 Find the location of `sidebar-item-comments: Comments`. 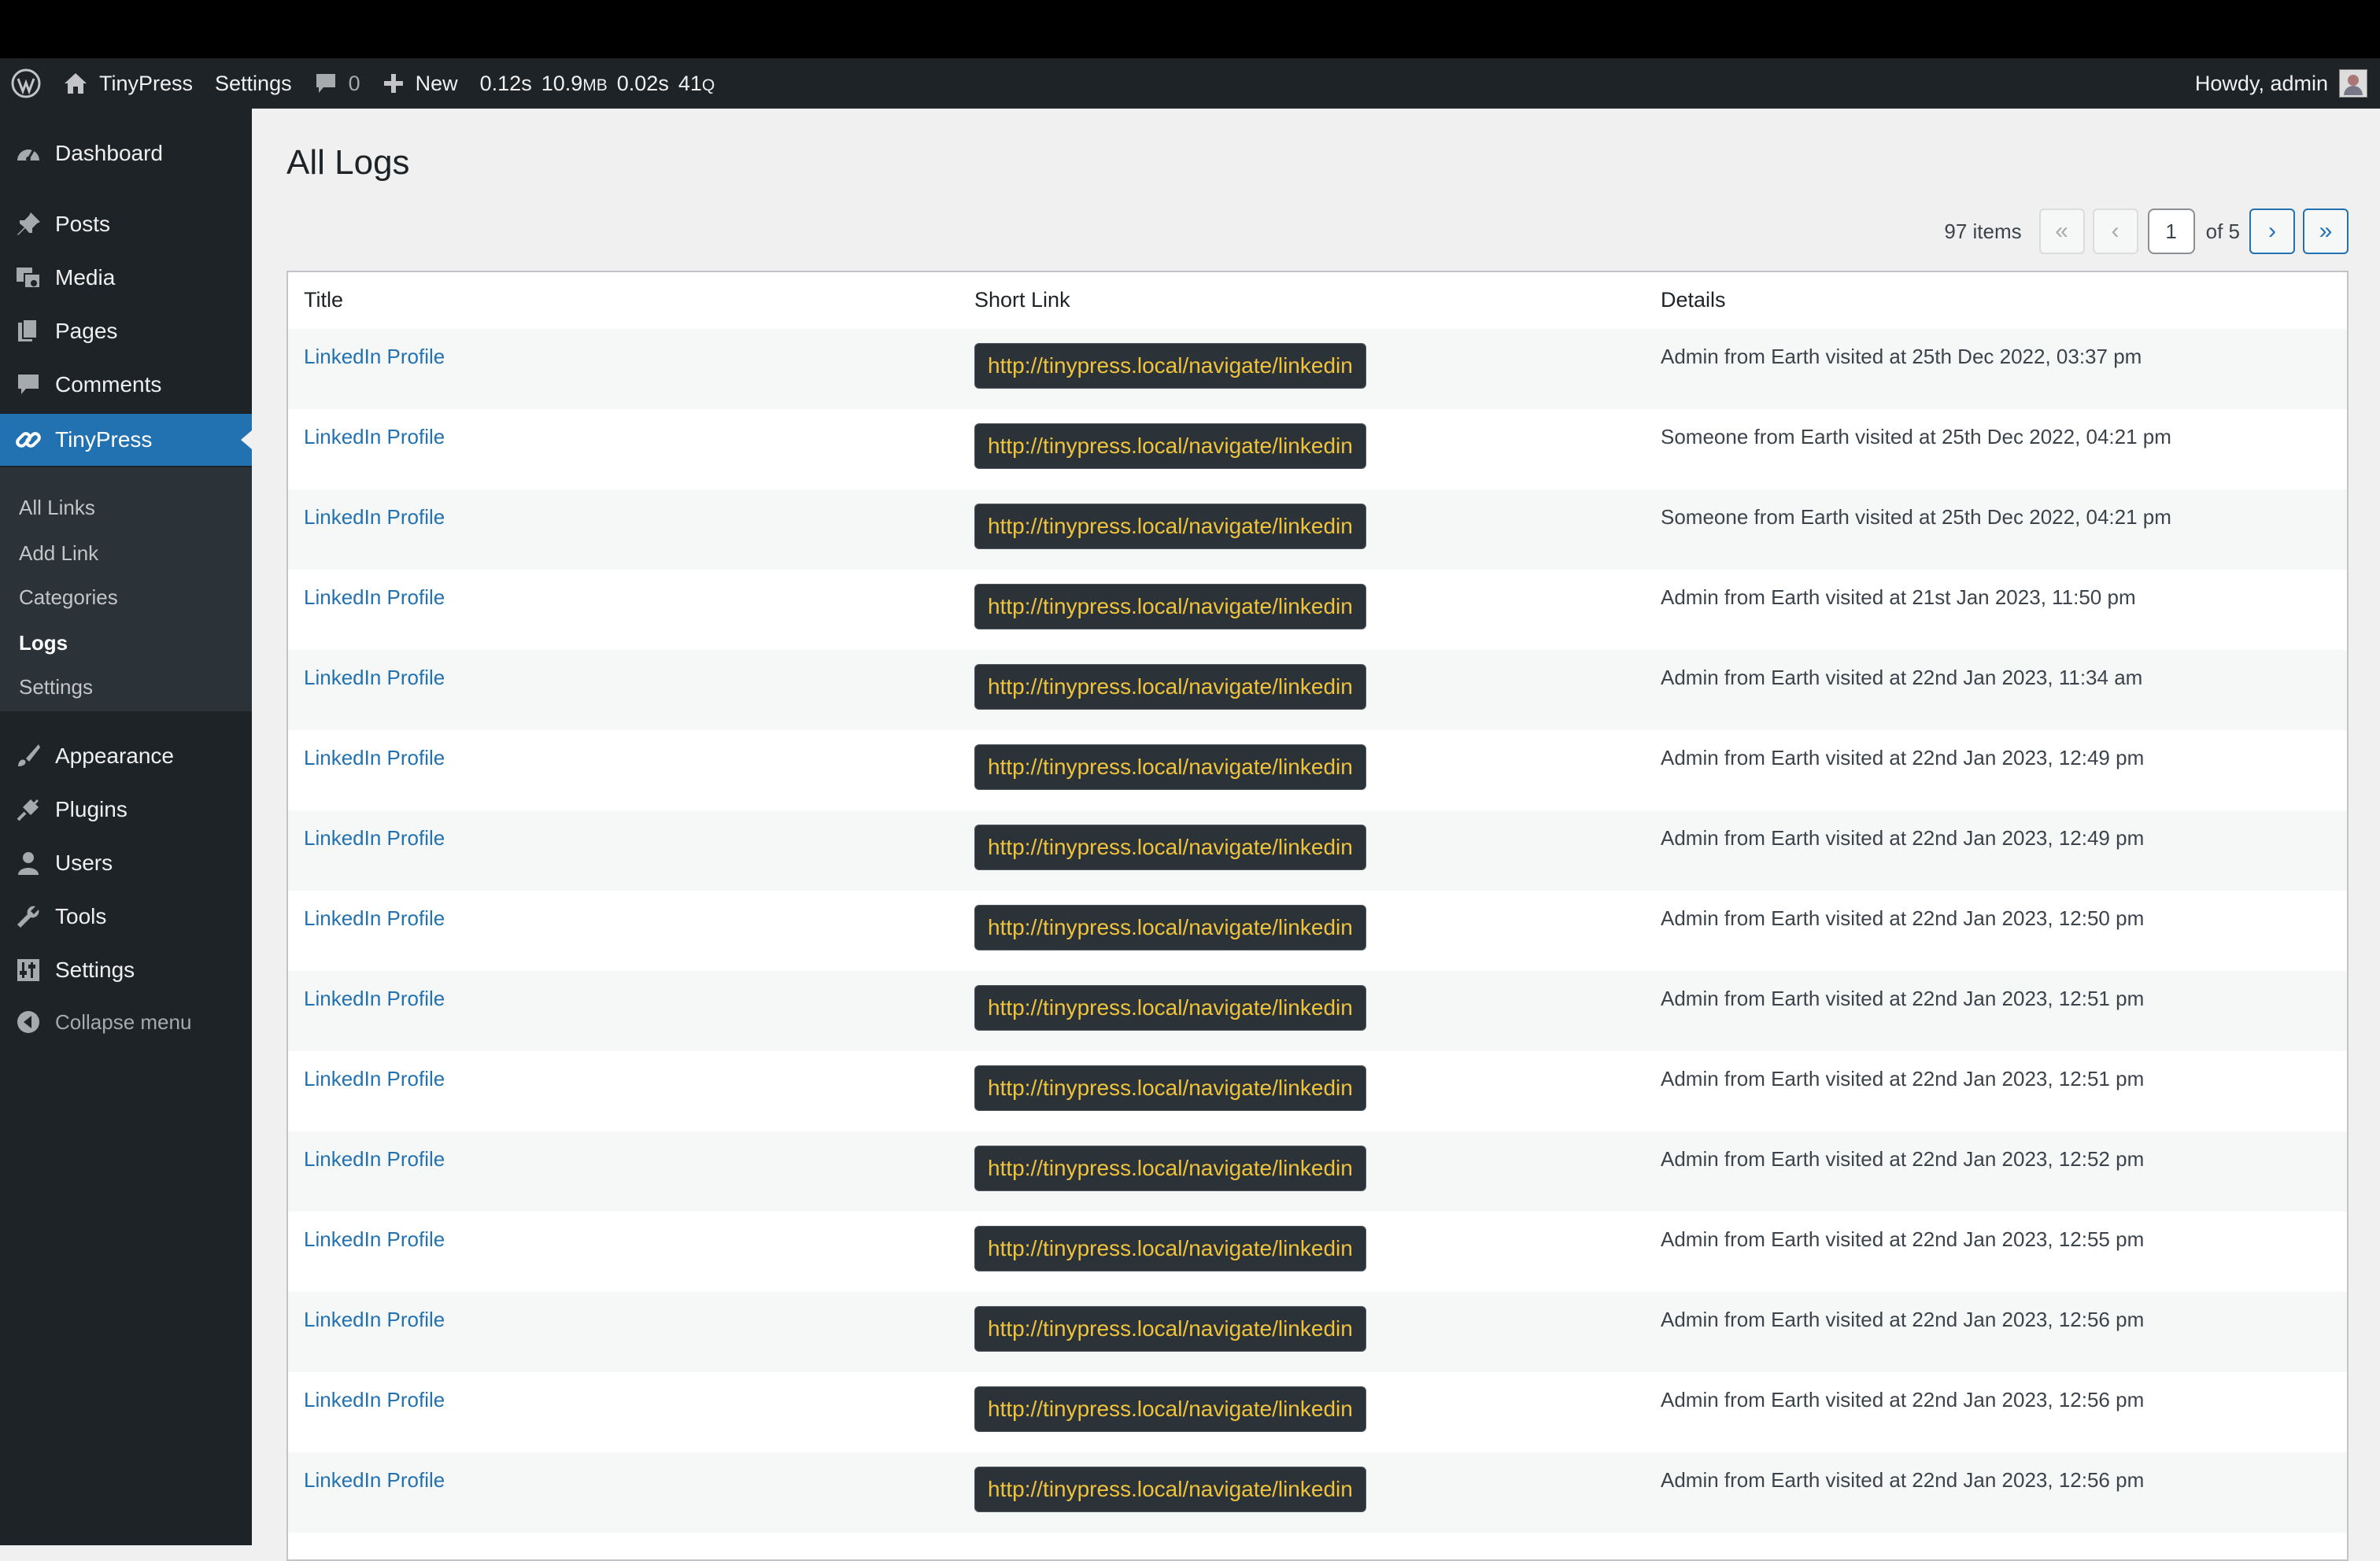

sidebar-item-comments: Comments is located at coordinates (126, 385).